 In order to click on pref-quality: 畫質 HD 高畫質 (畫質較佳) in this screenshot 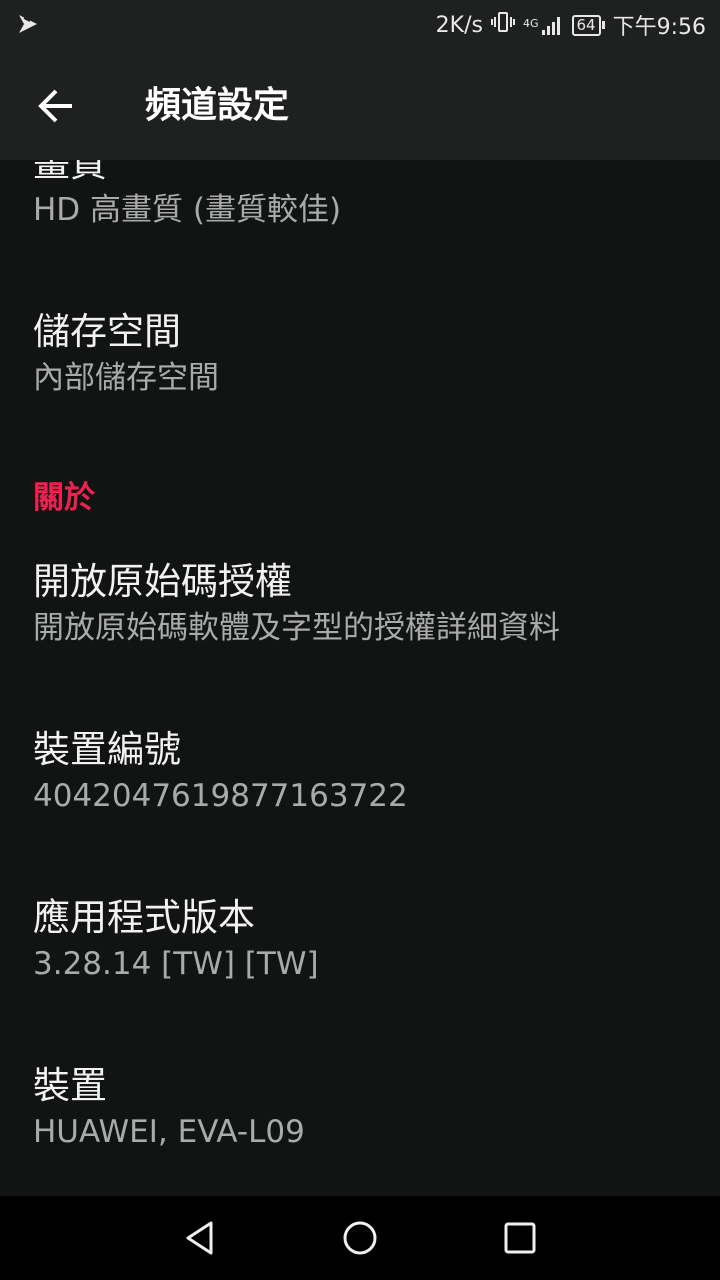, I will do `click(187, 196)`.